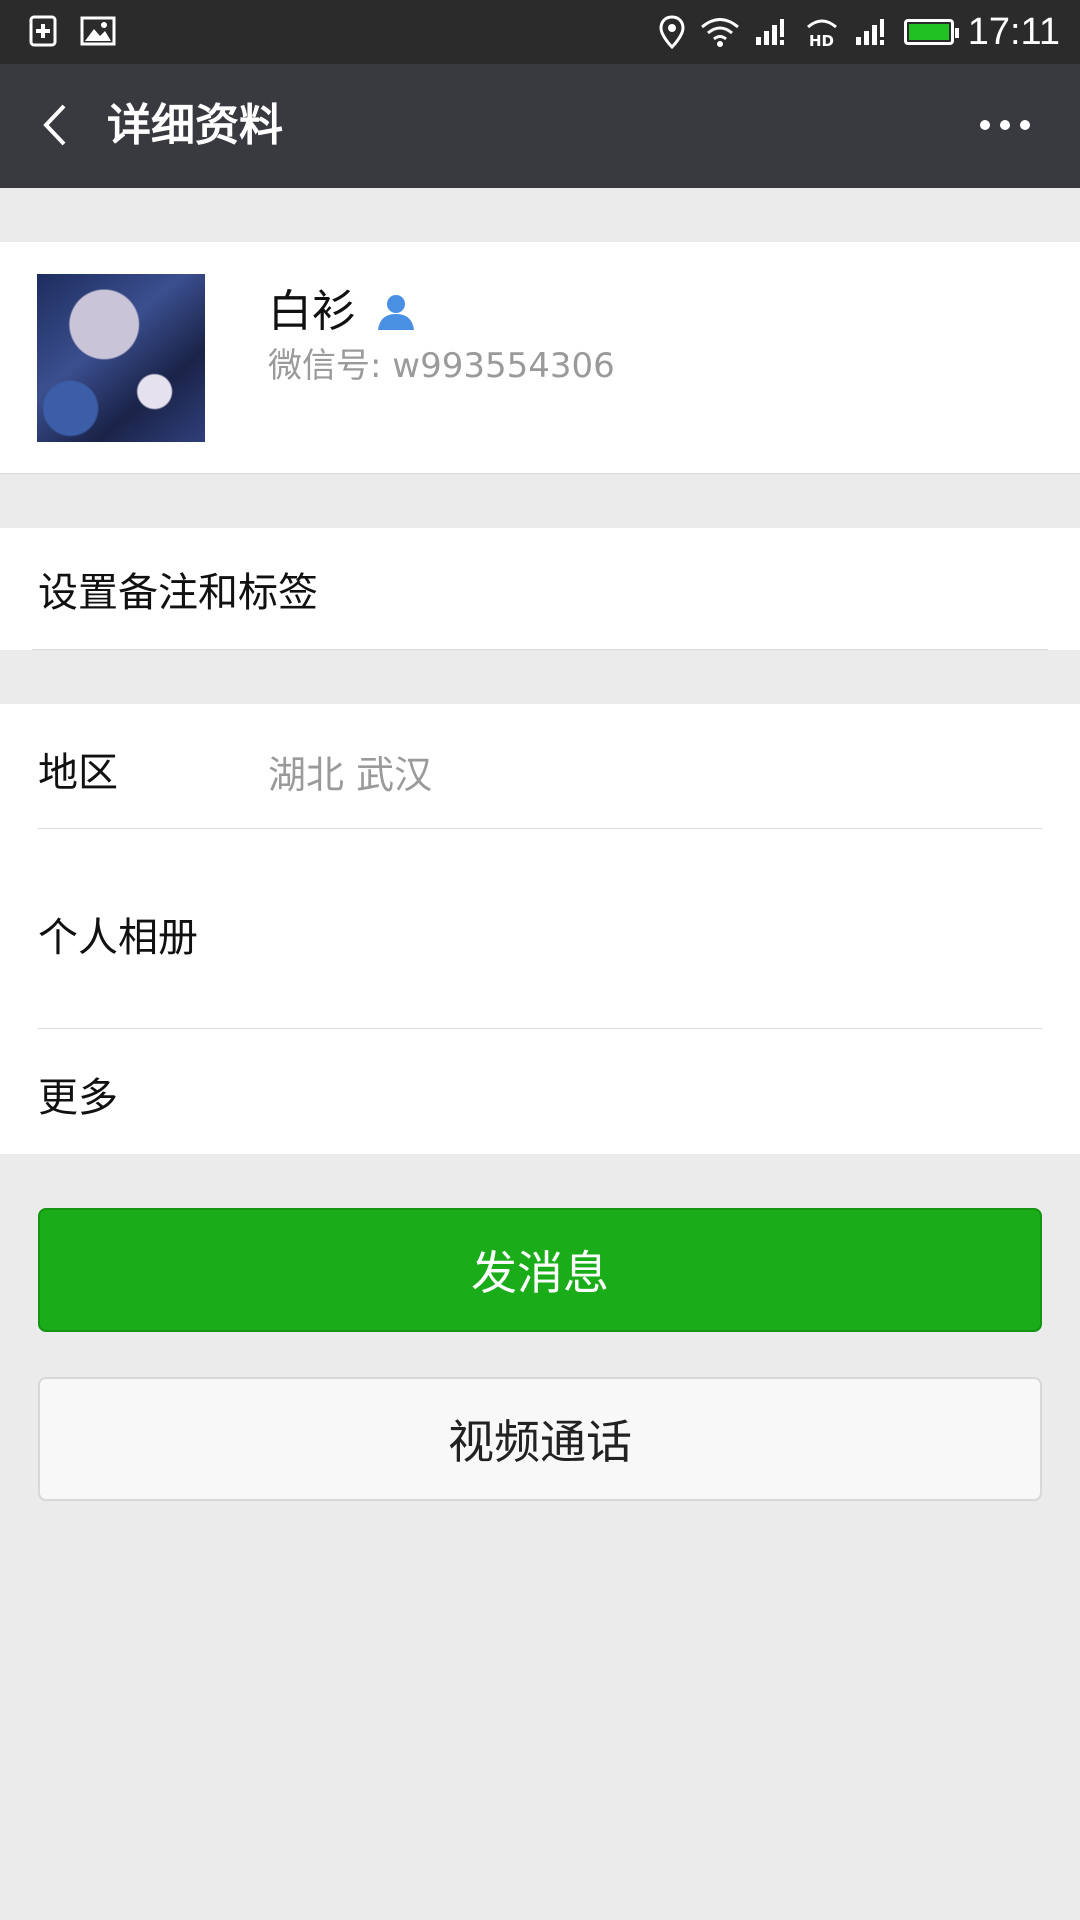 The width and height of the screenshot is (1080, 1920). Describe the element at coordinates (195, 125) in the screenshot. I see `page-title: 详细资料` at that location.